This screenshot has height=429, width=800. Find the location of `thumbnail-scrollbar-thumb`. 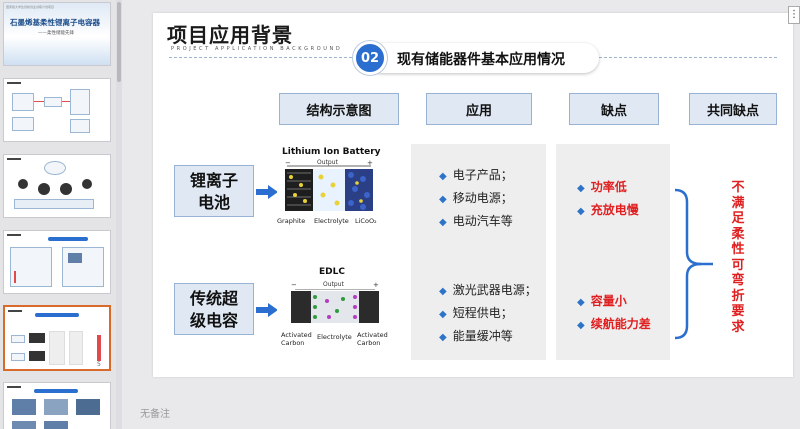

thumbnail-scrollbar-thumb is located at coordinates (119, 42).